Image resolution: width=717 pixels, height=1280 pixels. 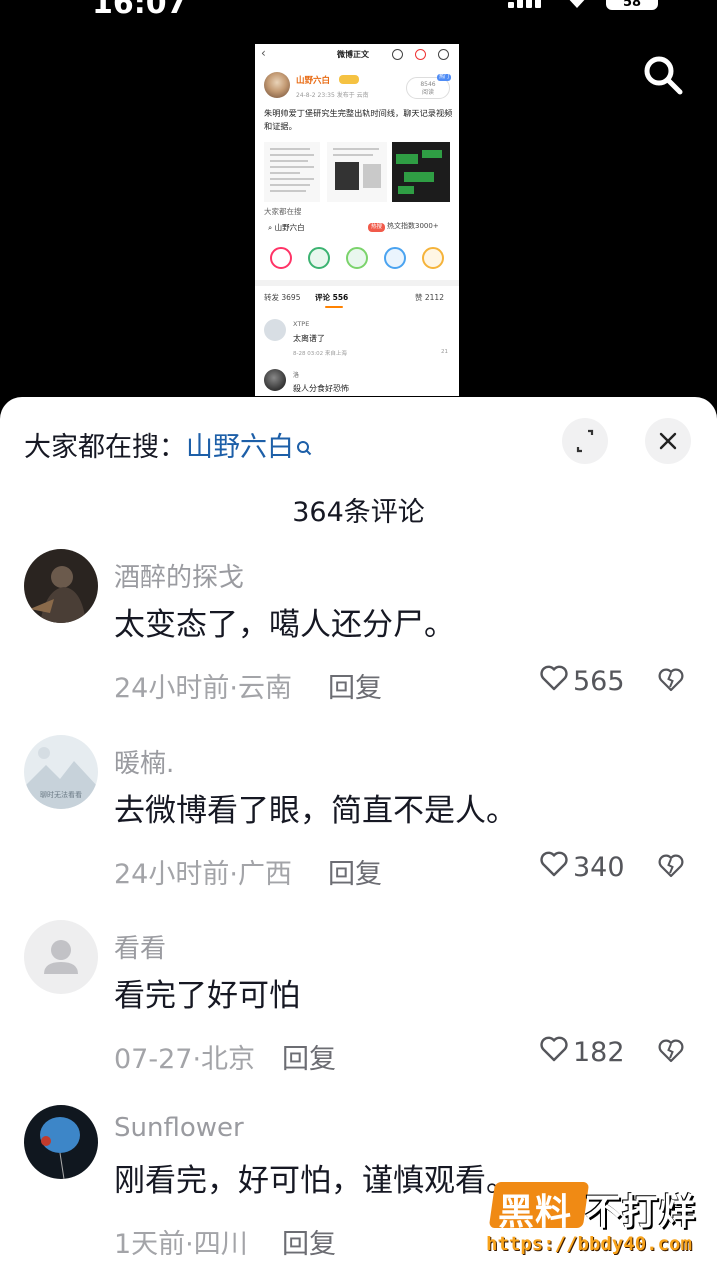 I want to click on preview-like-count: 赞 2112, so click(x=429, y=297).